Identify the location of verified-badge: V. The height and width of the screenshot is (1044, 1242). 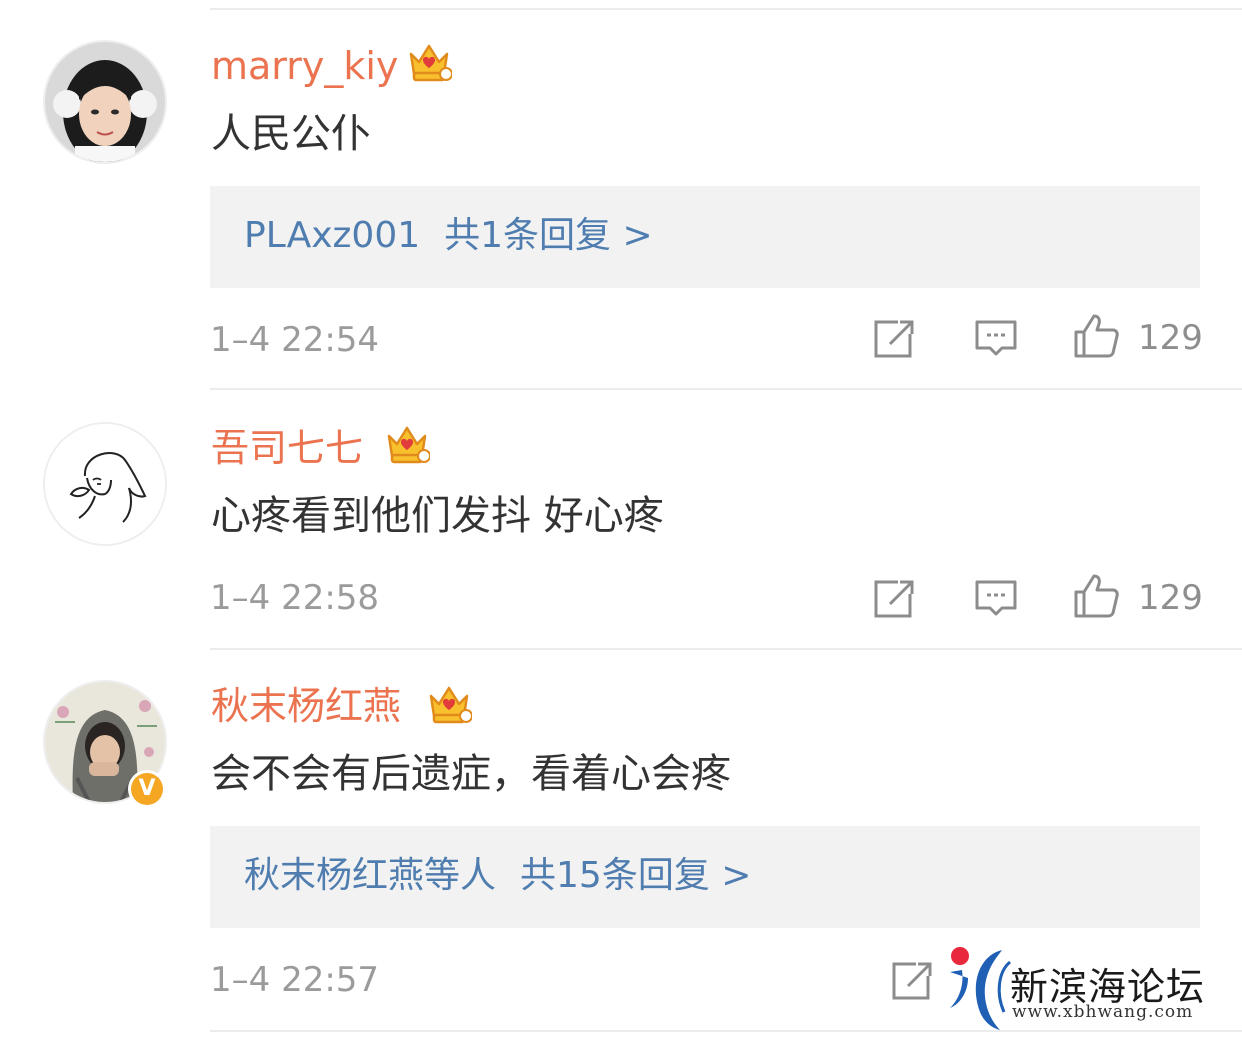
(147, 789).